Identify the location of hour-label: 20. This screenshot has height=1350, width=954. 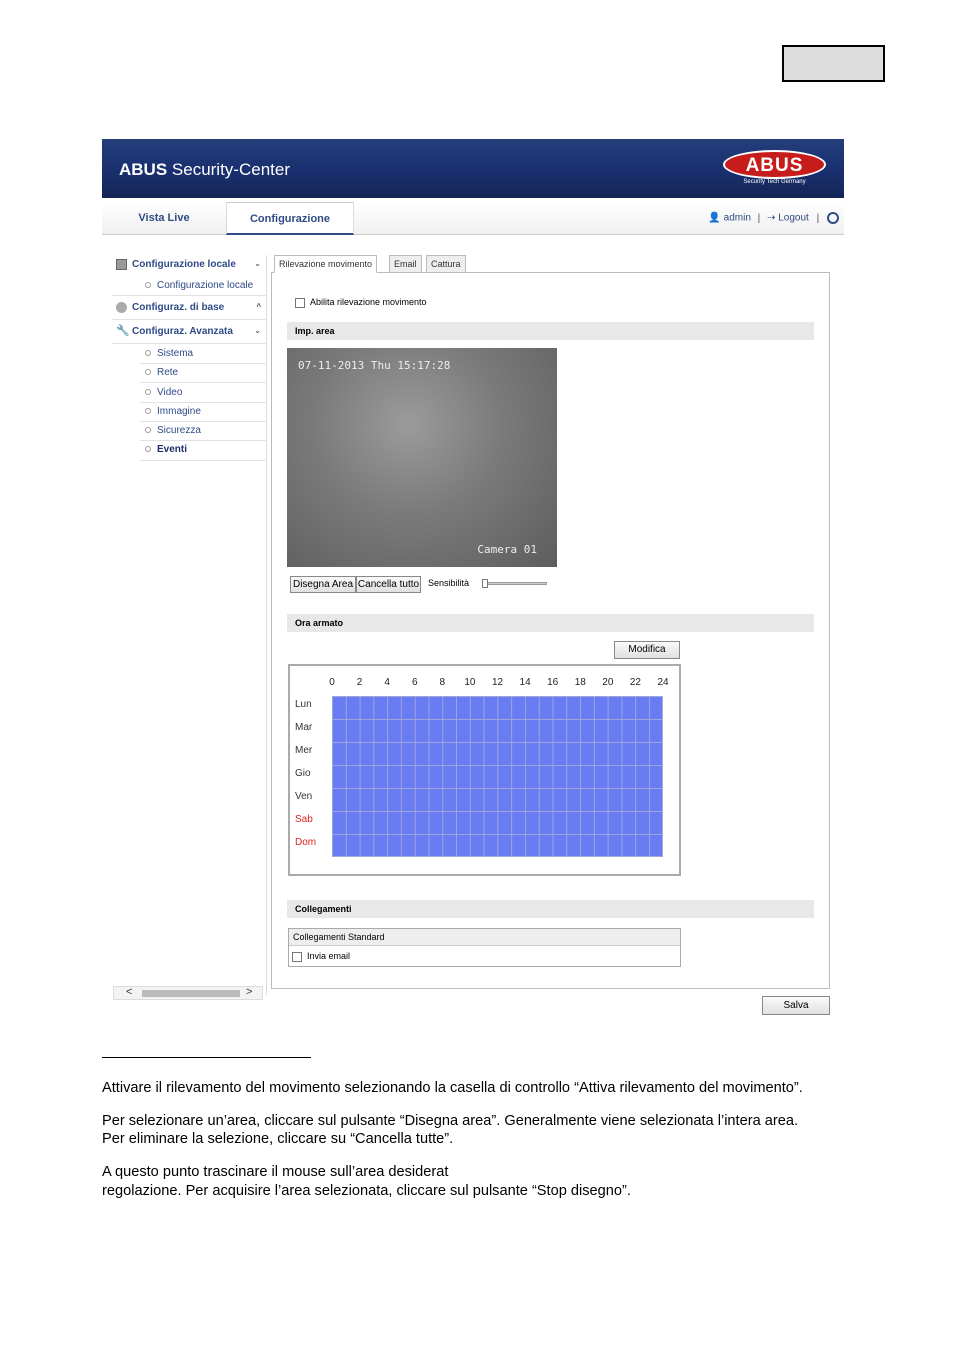
(608, 682).